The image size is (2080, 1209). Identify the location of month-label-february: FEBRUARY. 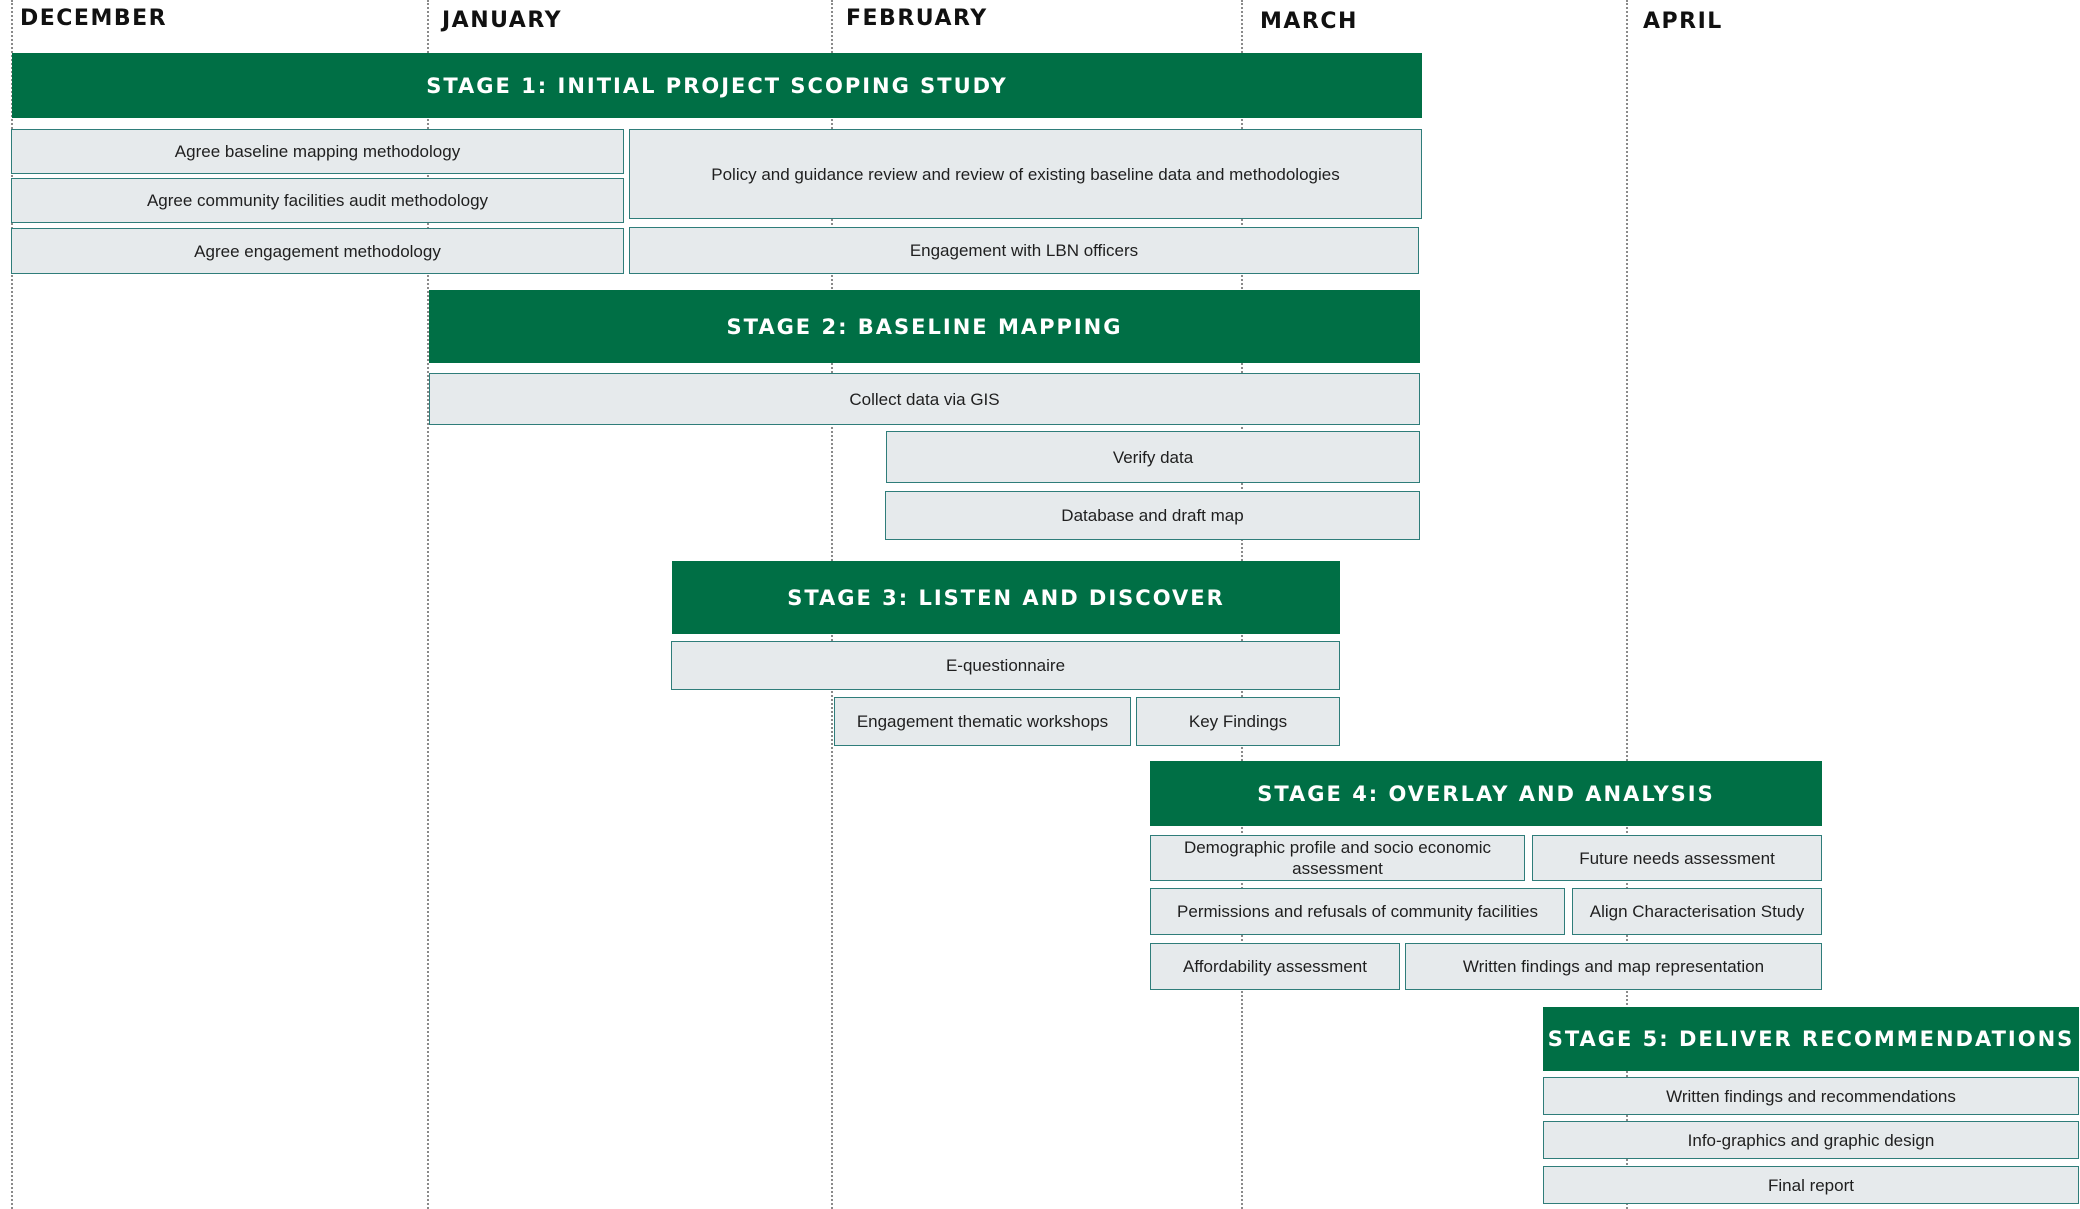
(917, 18).